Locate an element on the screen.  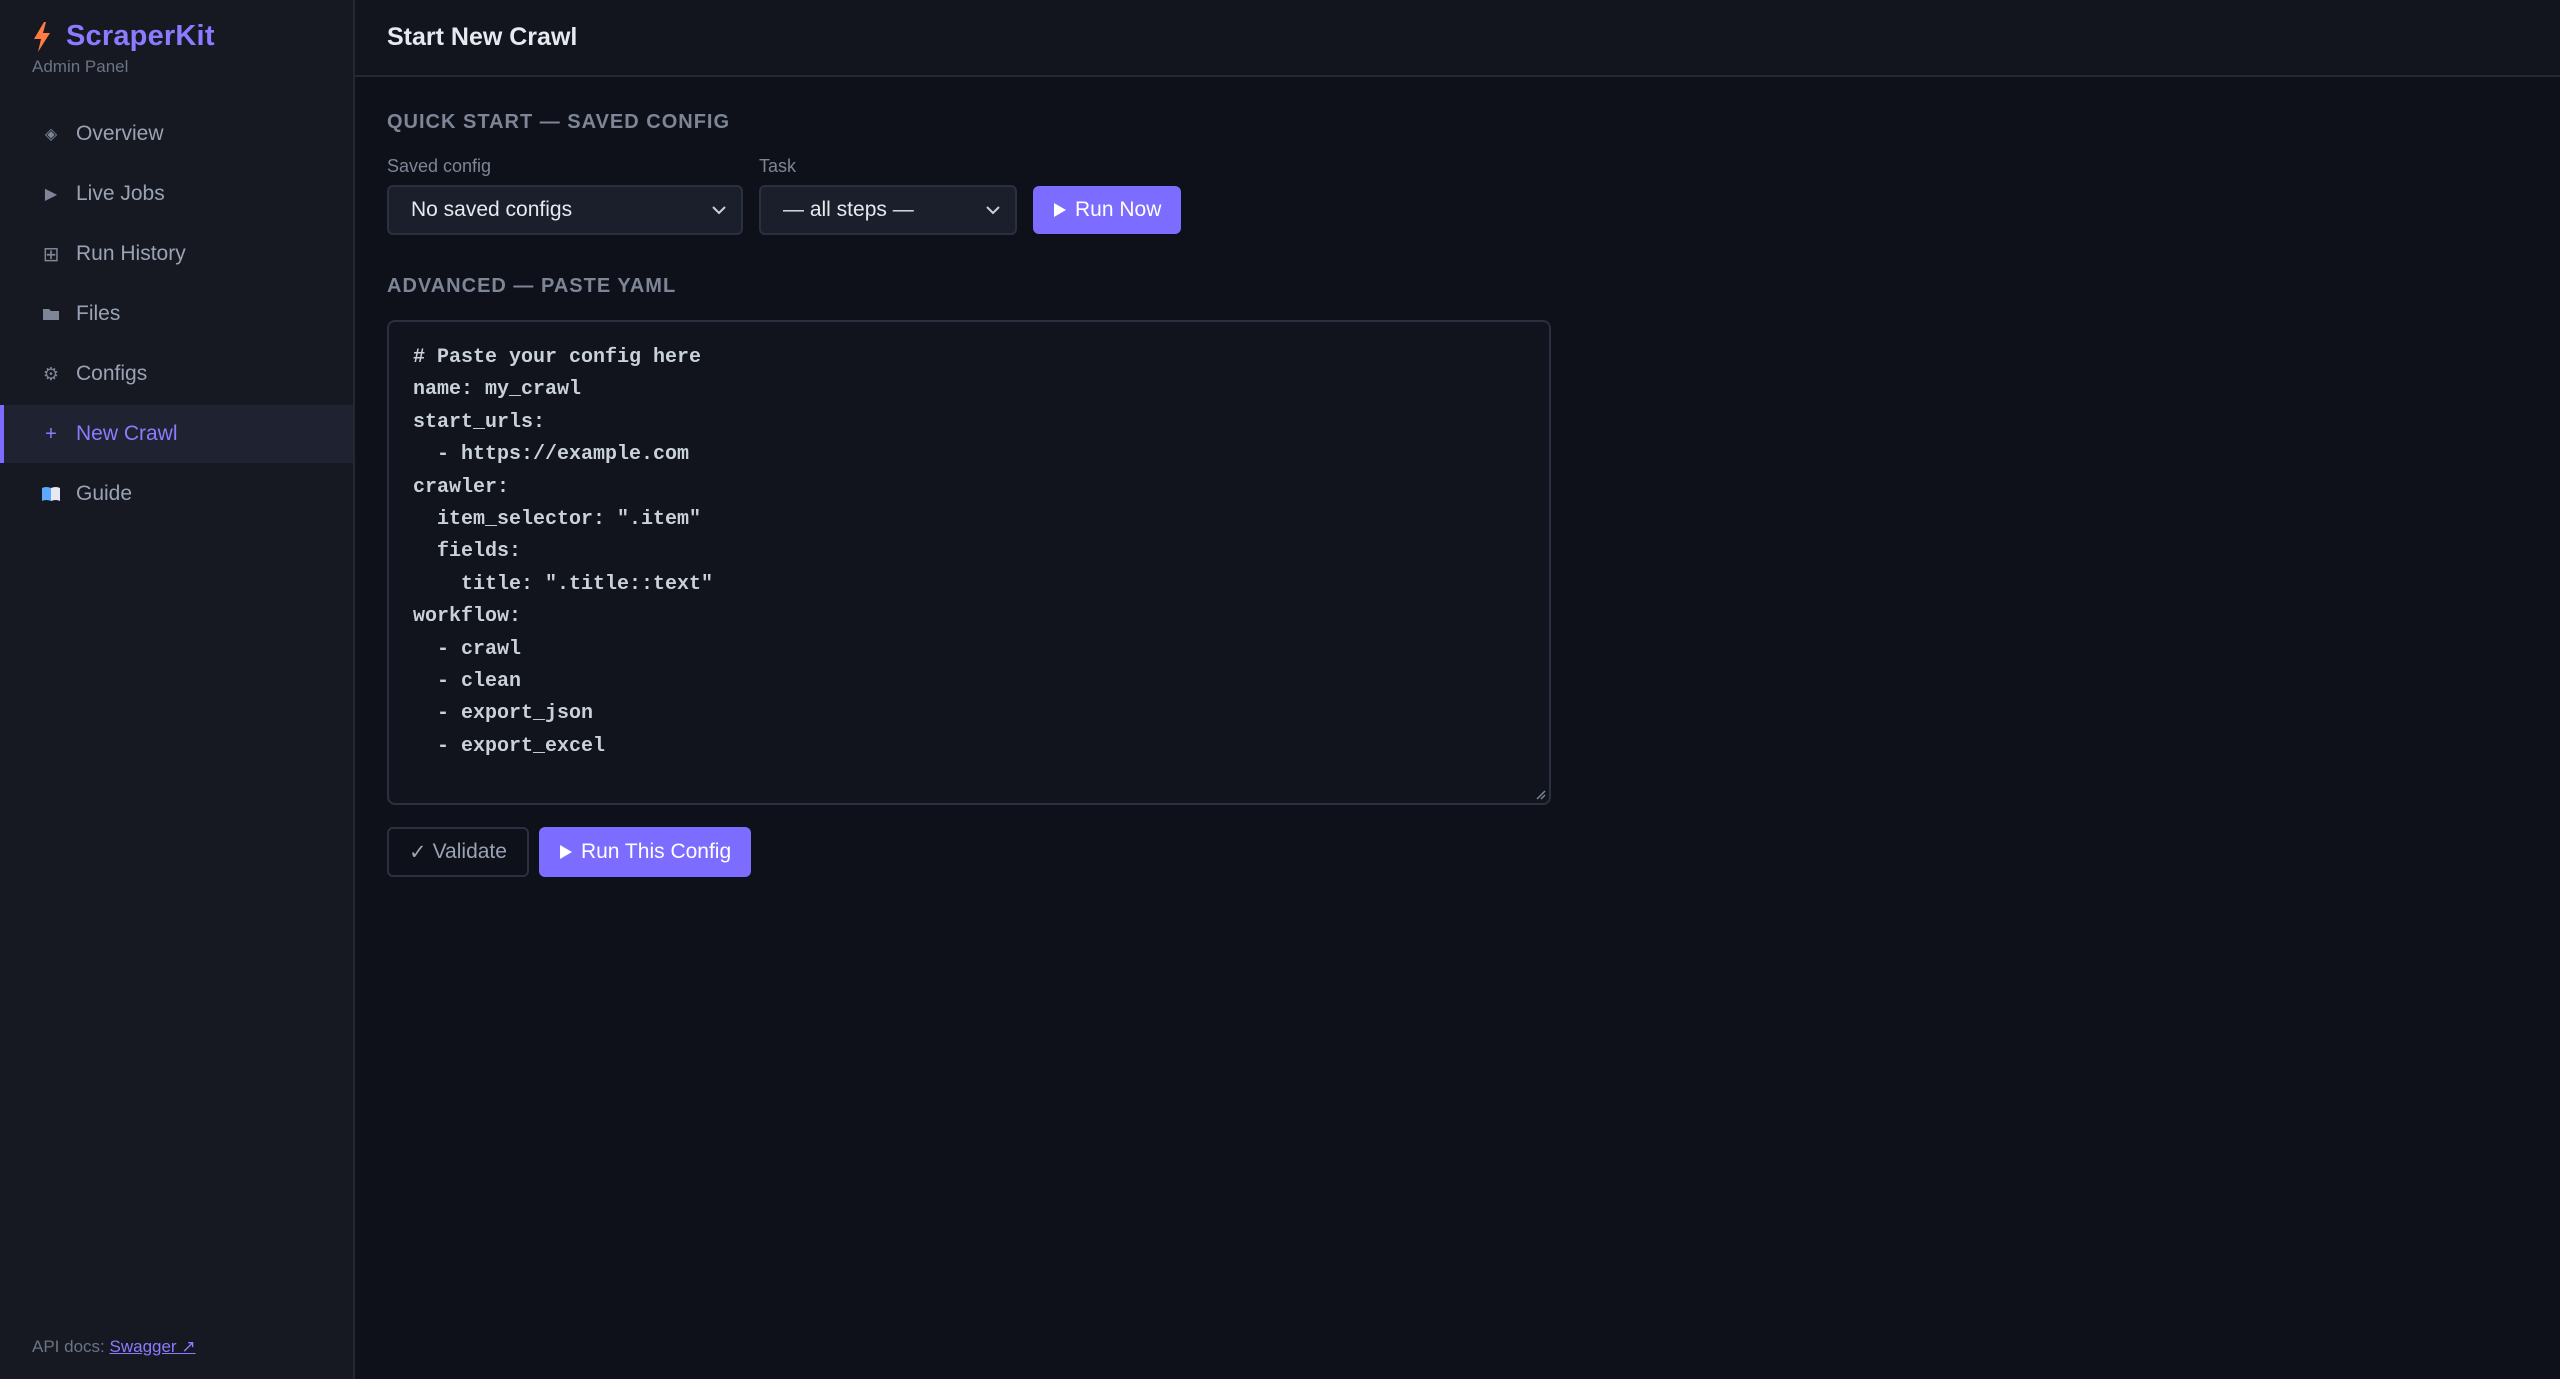
lightning-bolt-icon is located at coordinates (42, 36).